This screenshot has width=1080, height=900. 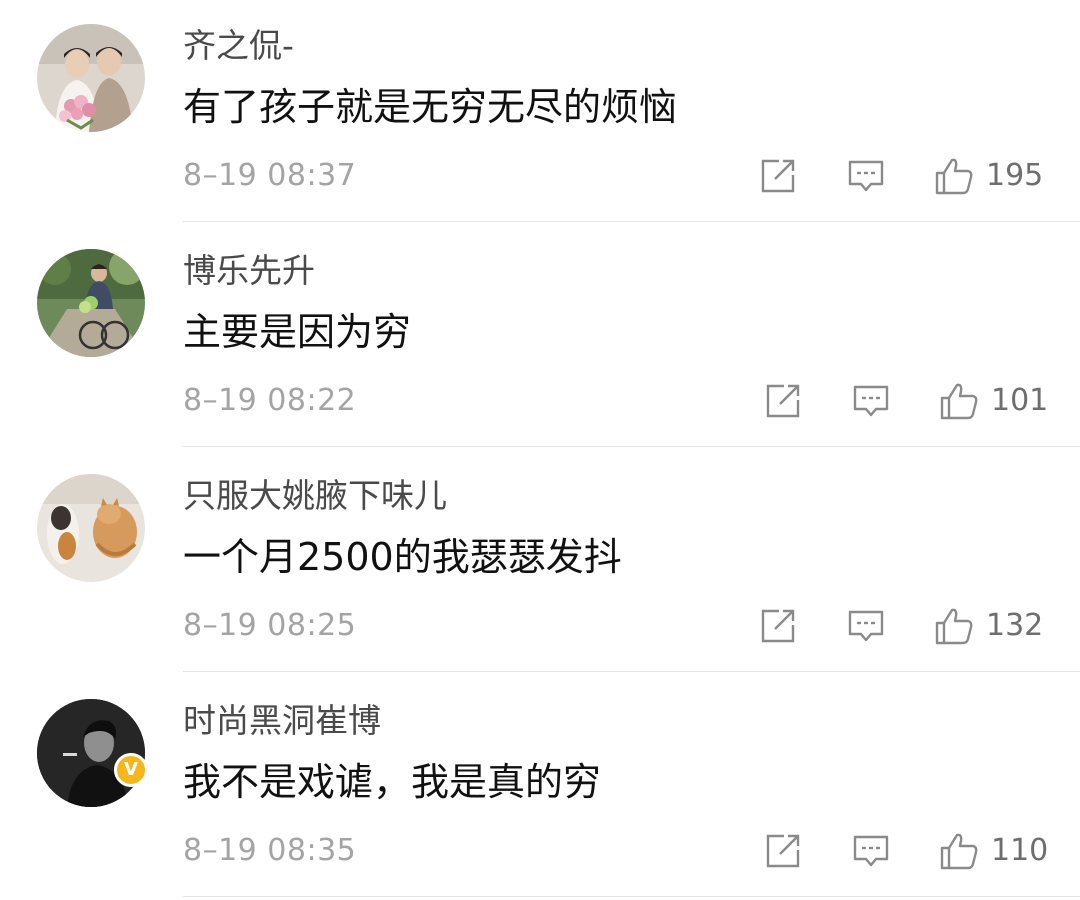 What do you see at coordinates (131, 770) in the screenshot?
I see `verified-badge: V` at bounding box center [131, 770].